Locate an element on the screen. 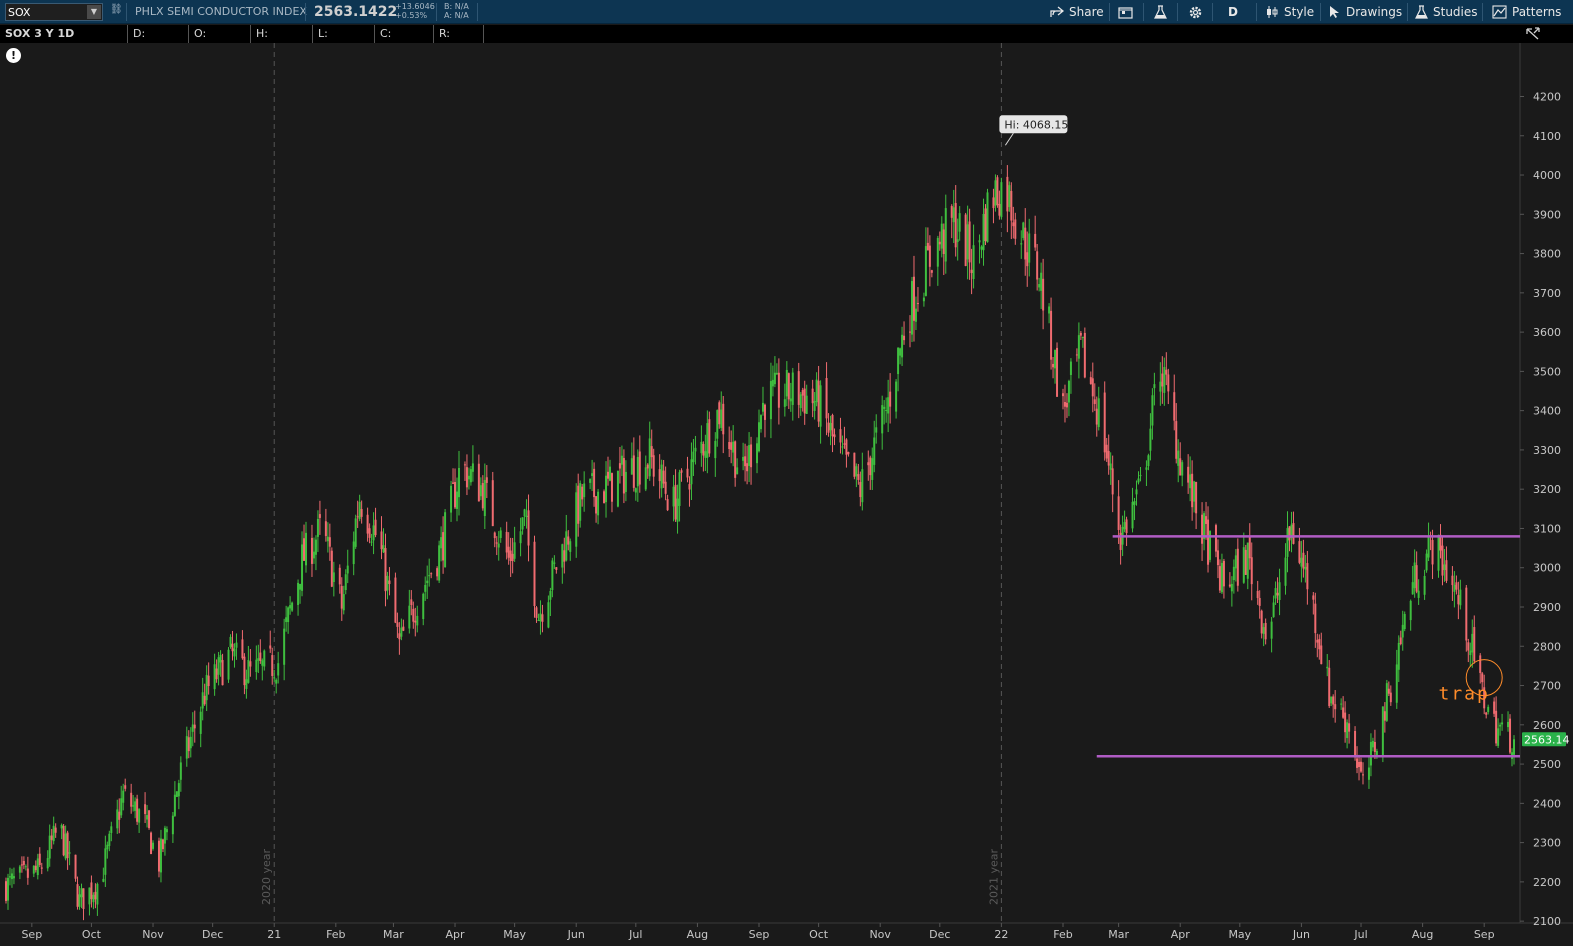 This screenshot has height=946, width=1573. price-tick-label: 2300 is located at coordinates (1547, 843).